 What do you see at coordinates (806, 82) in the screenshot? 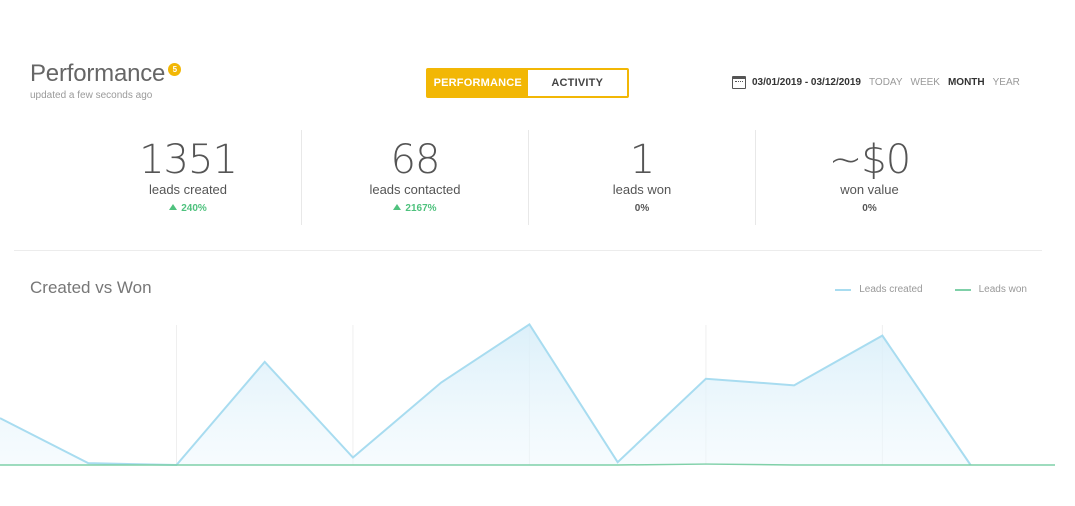
I see `date-range: 03/01/2019 - 03/12/2019` at bounding box center [806, 82].